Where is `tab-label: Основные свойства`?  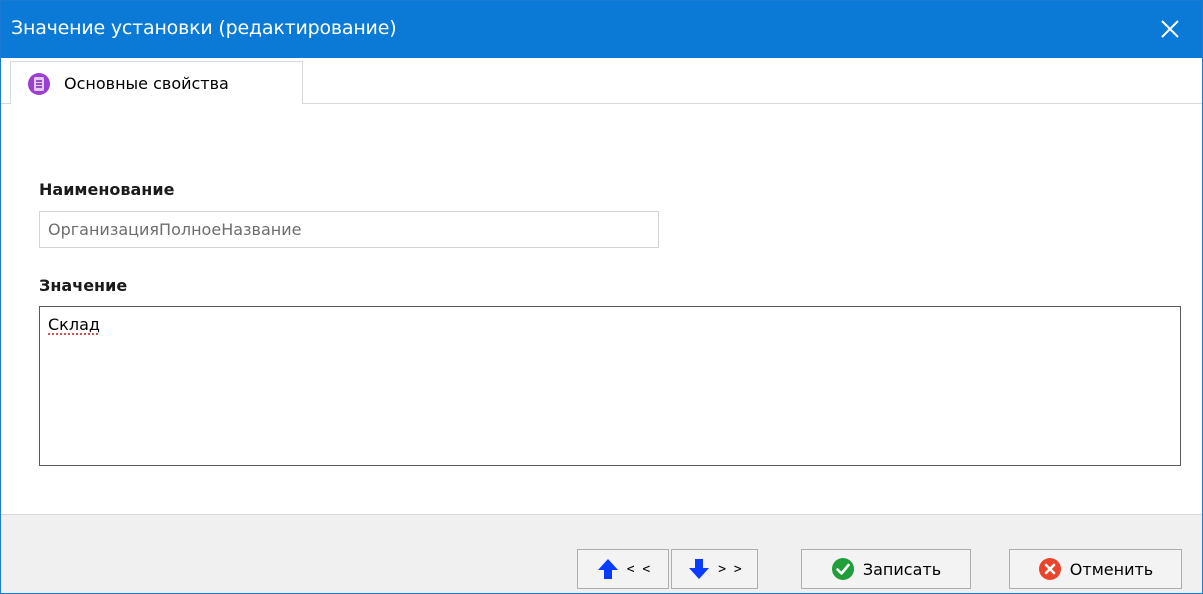 tab-label: Основные свойства is located at coordinates (146, 83).